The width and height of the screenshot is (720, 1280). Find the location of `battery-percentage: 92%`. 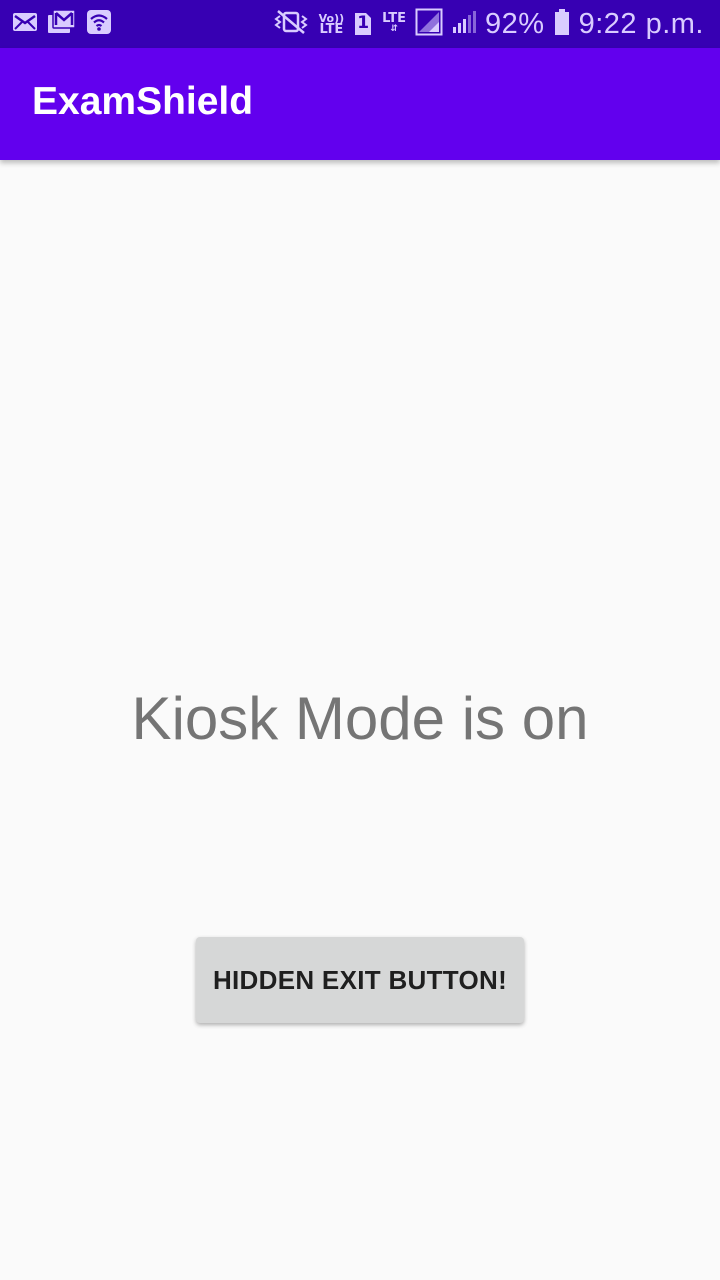

battery-percentage: 92% is located at coordinates (515, 23).